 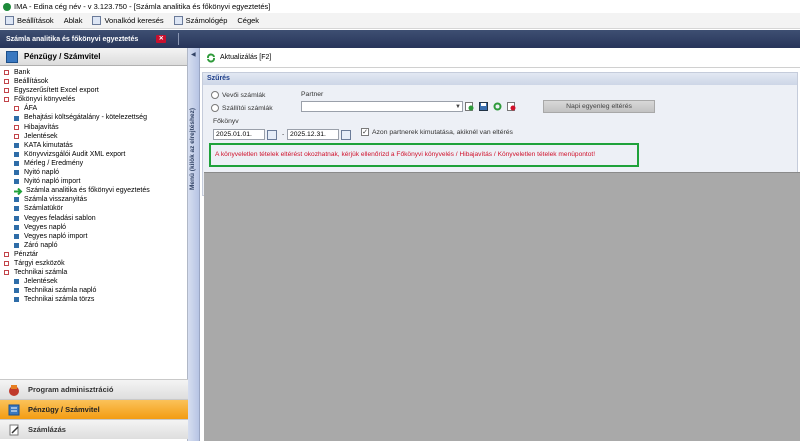 I want to click on sidebar-item: Mérleg / Eredmény, so click(x=93, y=163).